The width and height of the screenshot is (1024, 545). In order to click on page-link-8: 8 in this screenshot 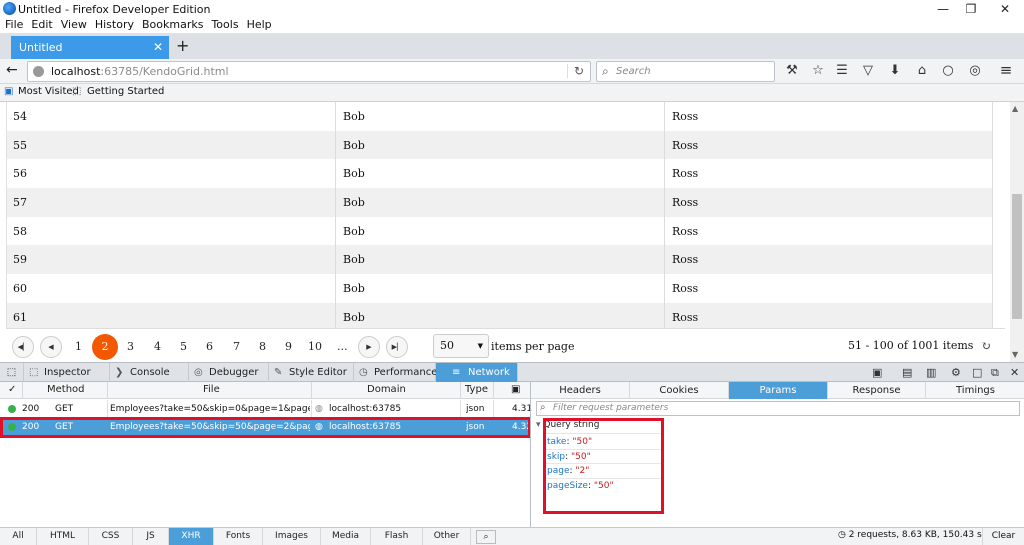, I will do `click(262, 346)`.